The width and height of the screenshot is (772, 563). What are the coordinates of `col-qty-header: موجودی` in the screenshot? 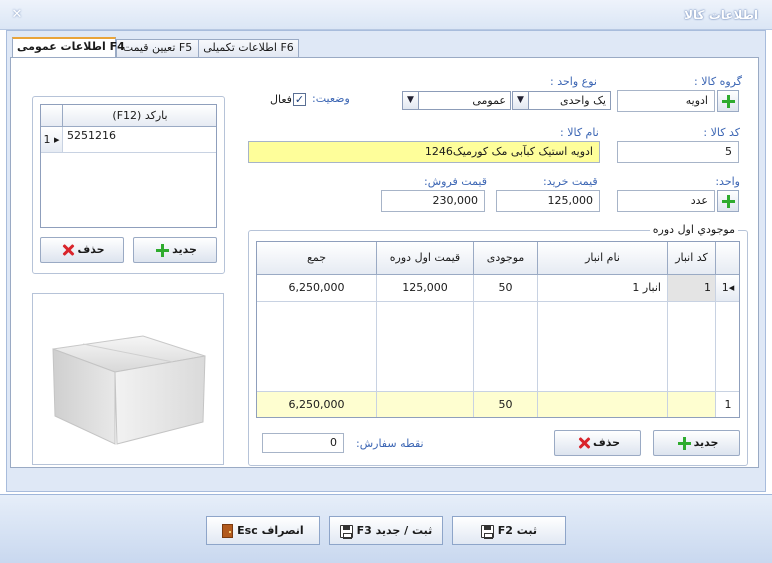 It's located at (506, 258).